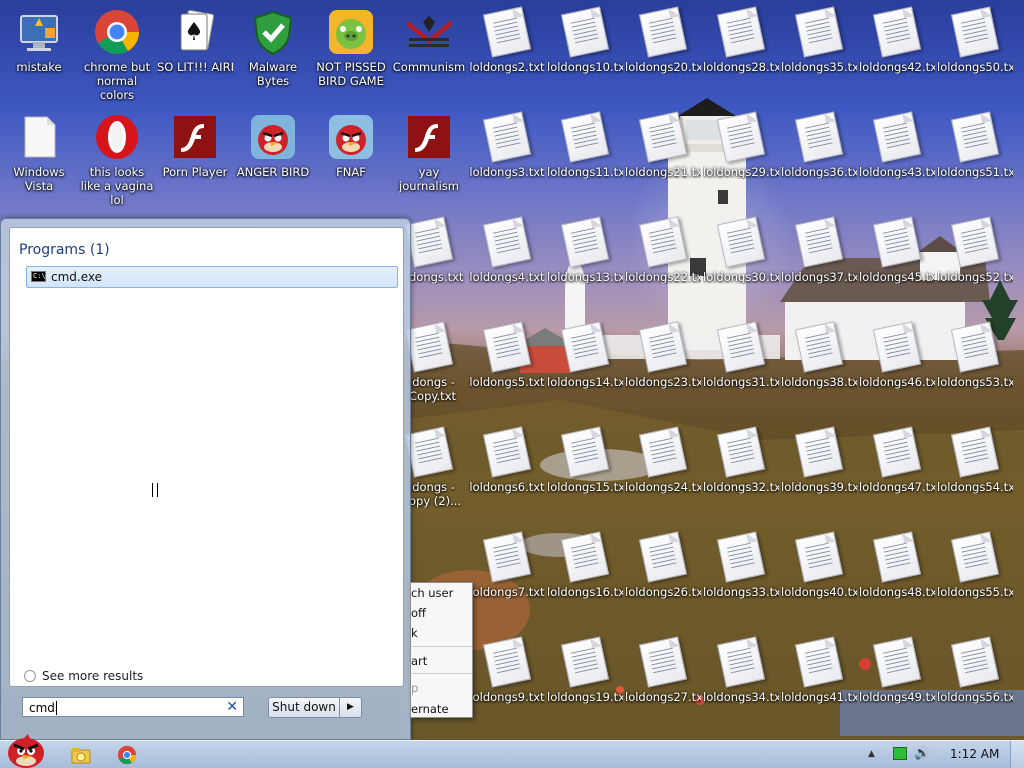  I want to click on desktop-text-file: loldongs9.txt, so click(507, 670).